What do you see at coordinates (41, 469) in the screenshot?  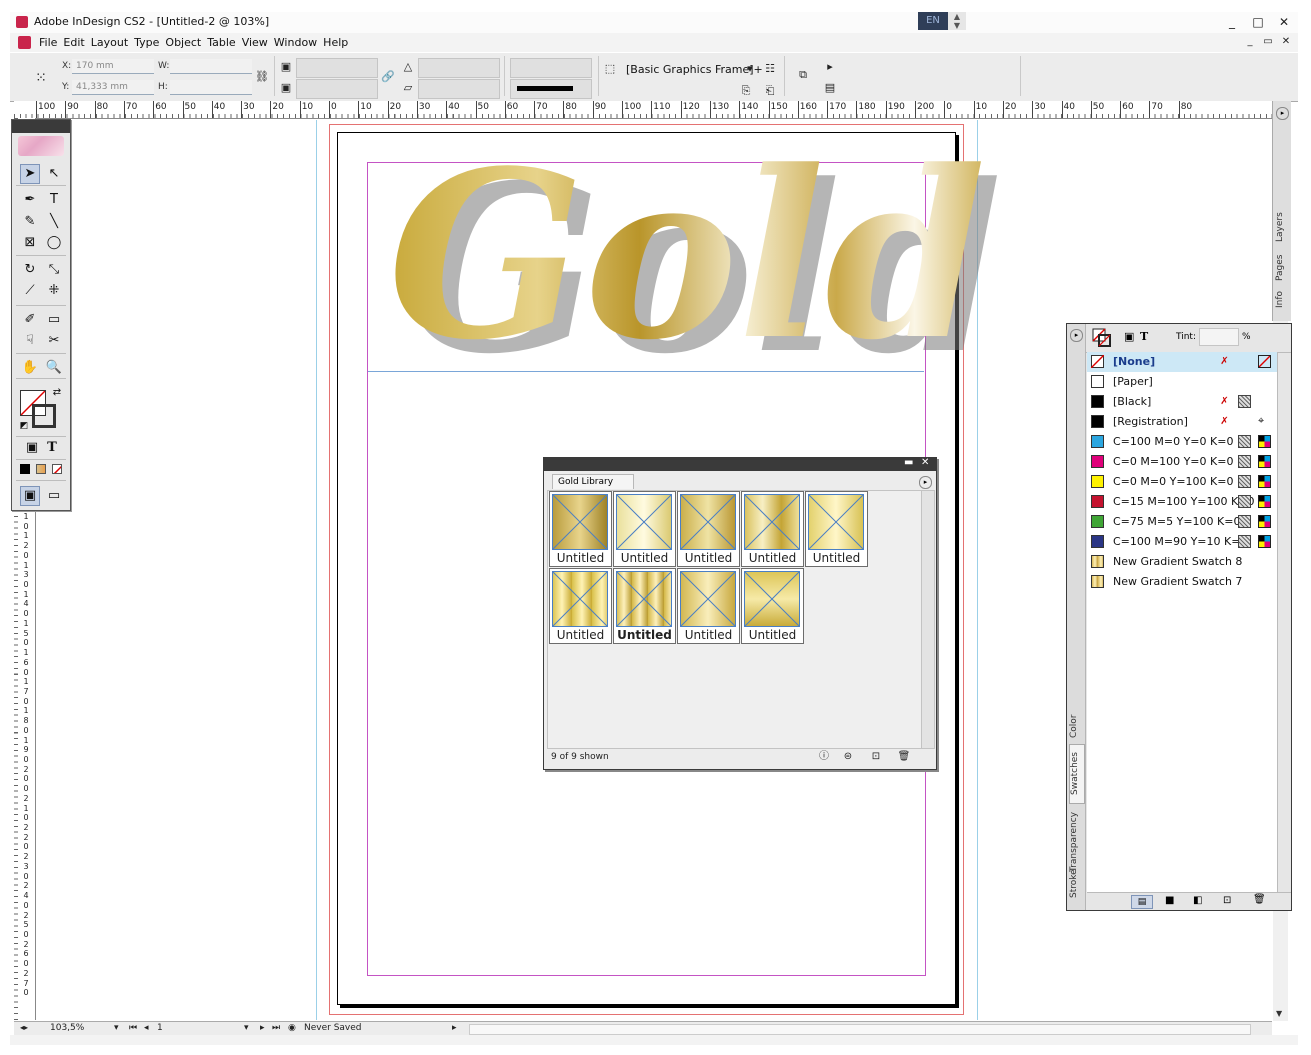 I see `apply-gradient-icon` at bounding box center [41, 469].